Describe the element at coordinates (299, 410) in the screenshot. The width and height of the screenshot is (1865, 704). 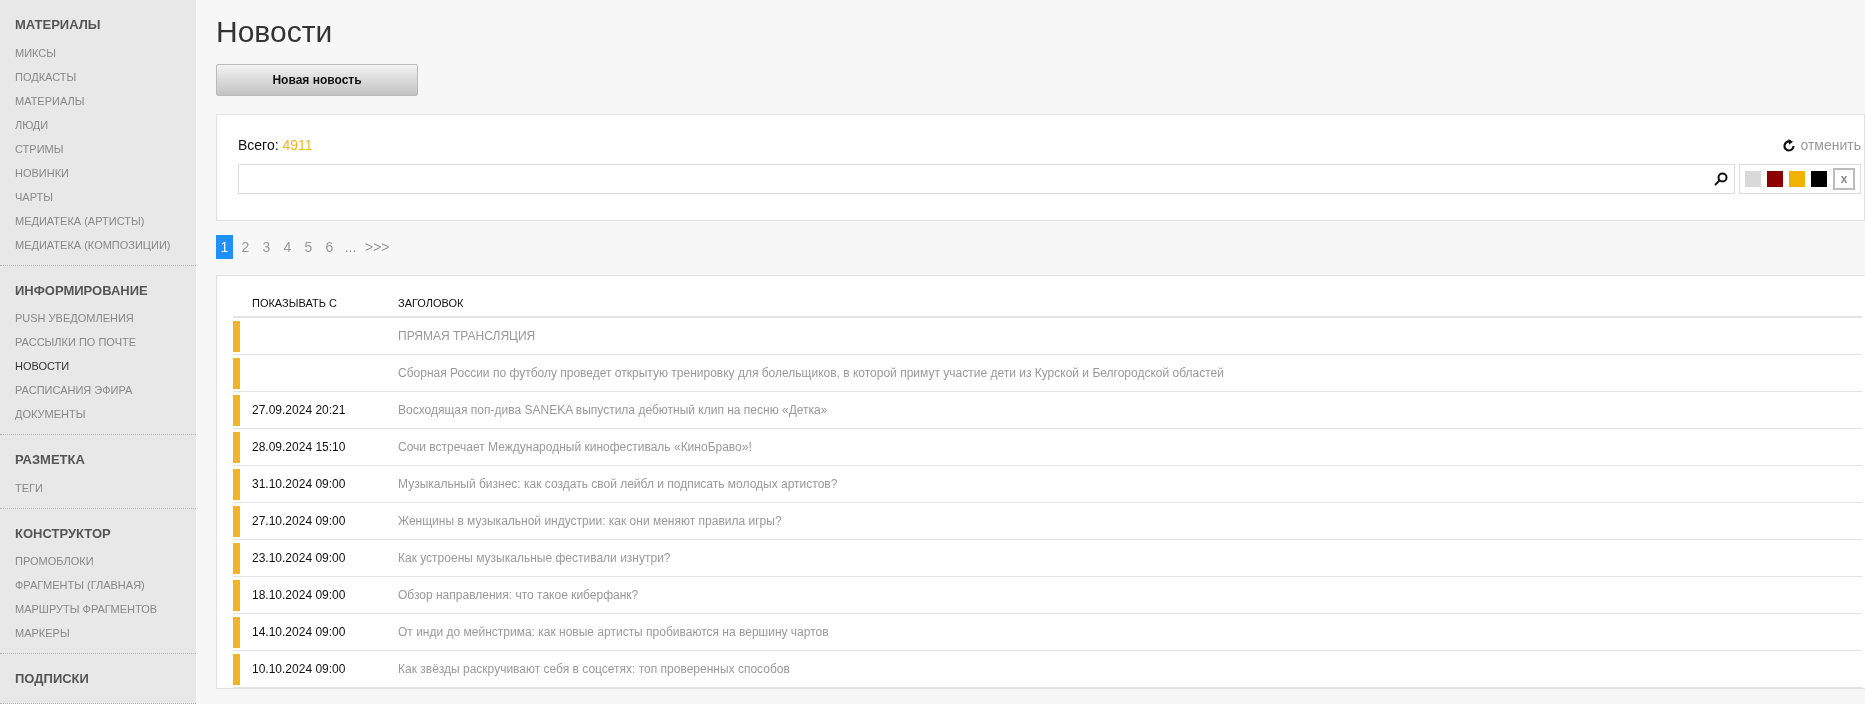
I see `date-cell-text: 27.09.2024 20:21` at that location.